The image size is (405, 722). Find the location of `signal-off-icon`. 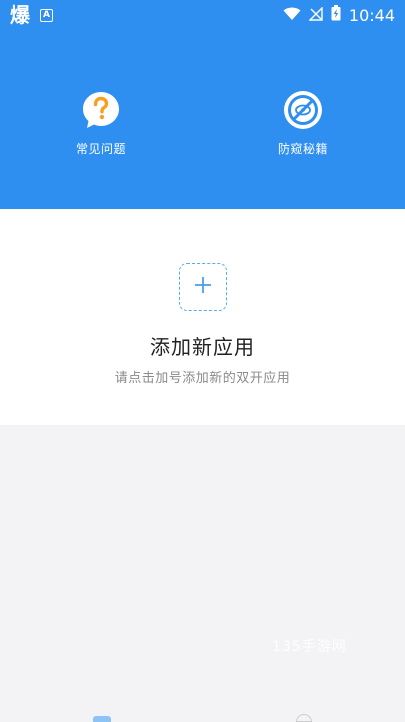

signal-off-icon is located at coordinates (315, 15).